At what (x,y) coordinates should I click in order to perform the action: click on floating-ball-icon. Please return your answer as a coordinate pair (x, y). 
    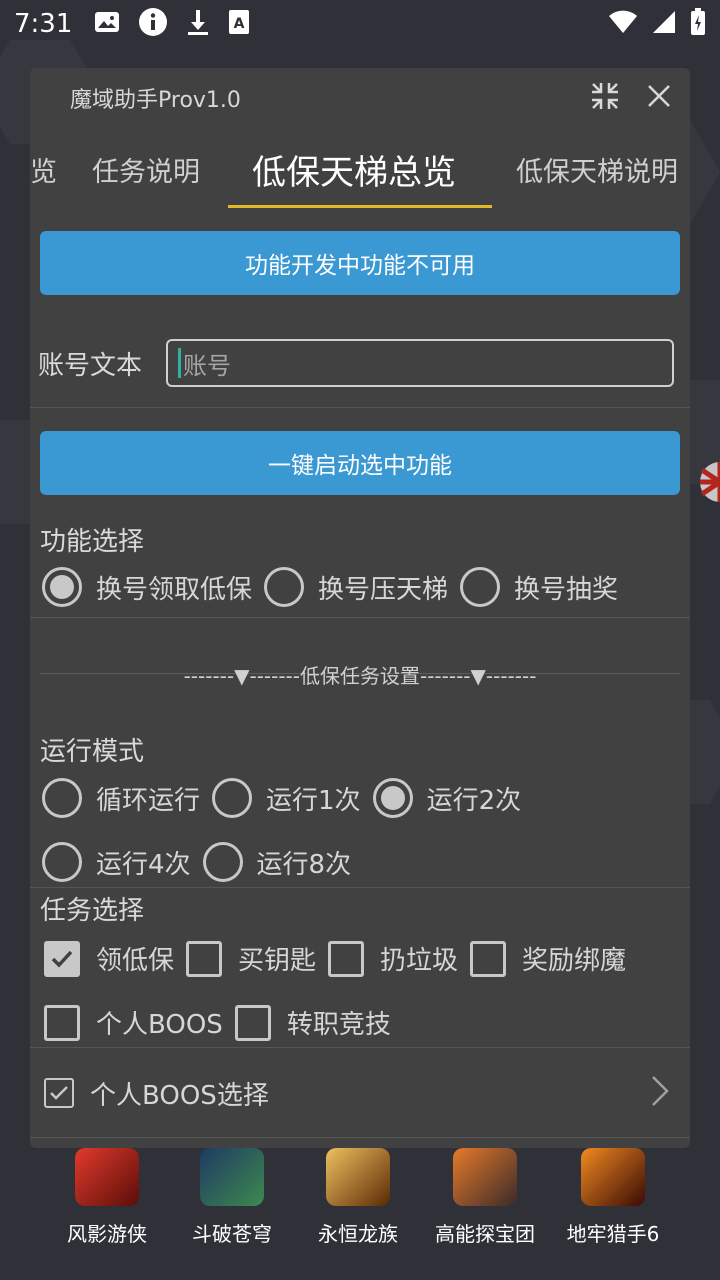
    Looking at the image, I should click on (705, 482).